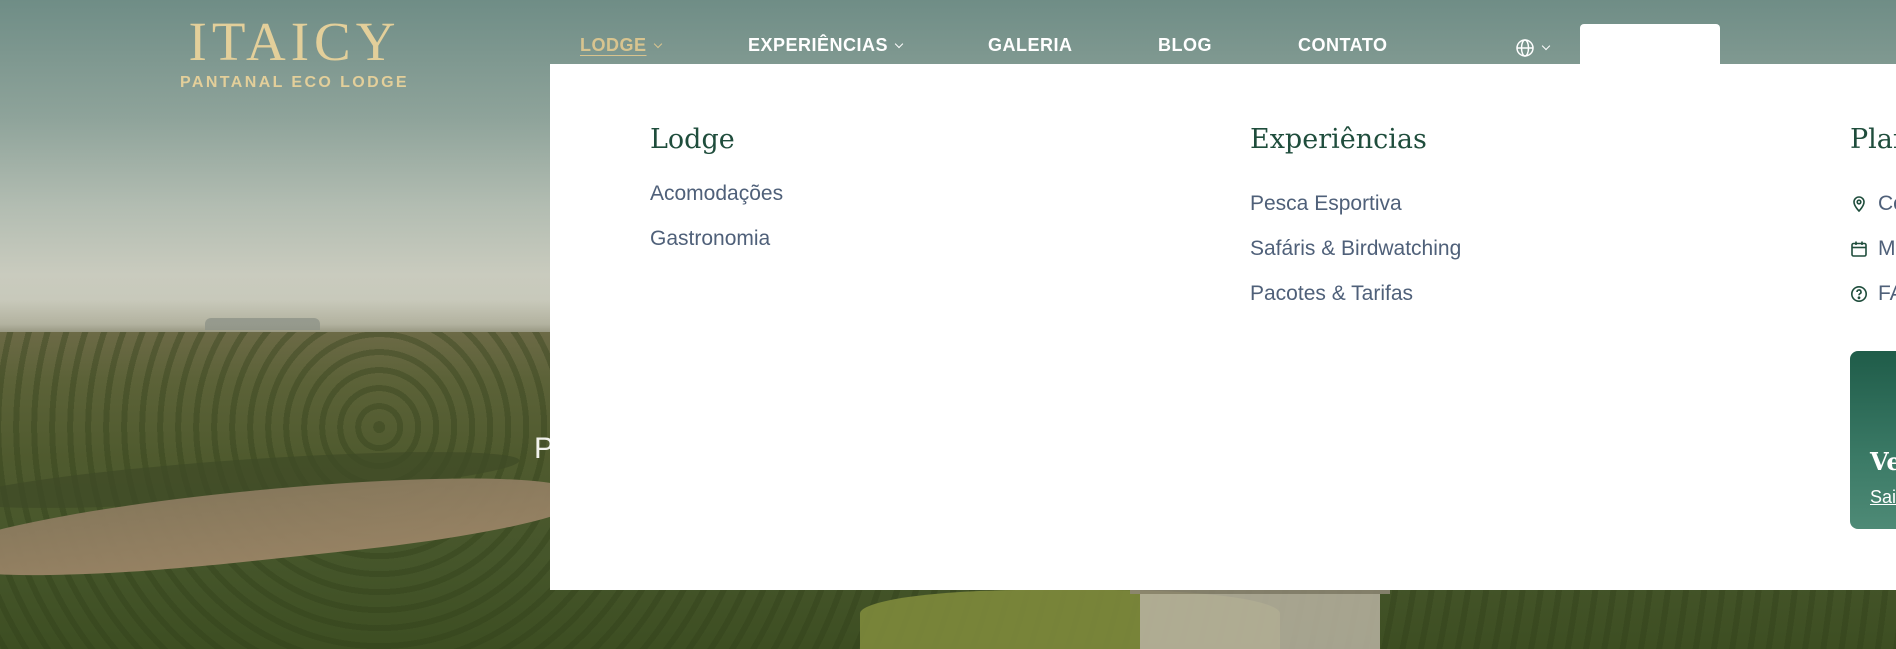  I want to click on nav-item-label: EXPERIÊNCIAS, so click(818, 45).